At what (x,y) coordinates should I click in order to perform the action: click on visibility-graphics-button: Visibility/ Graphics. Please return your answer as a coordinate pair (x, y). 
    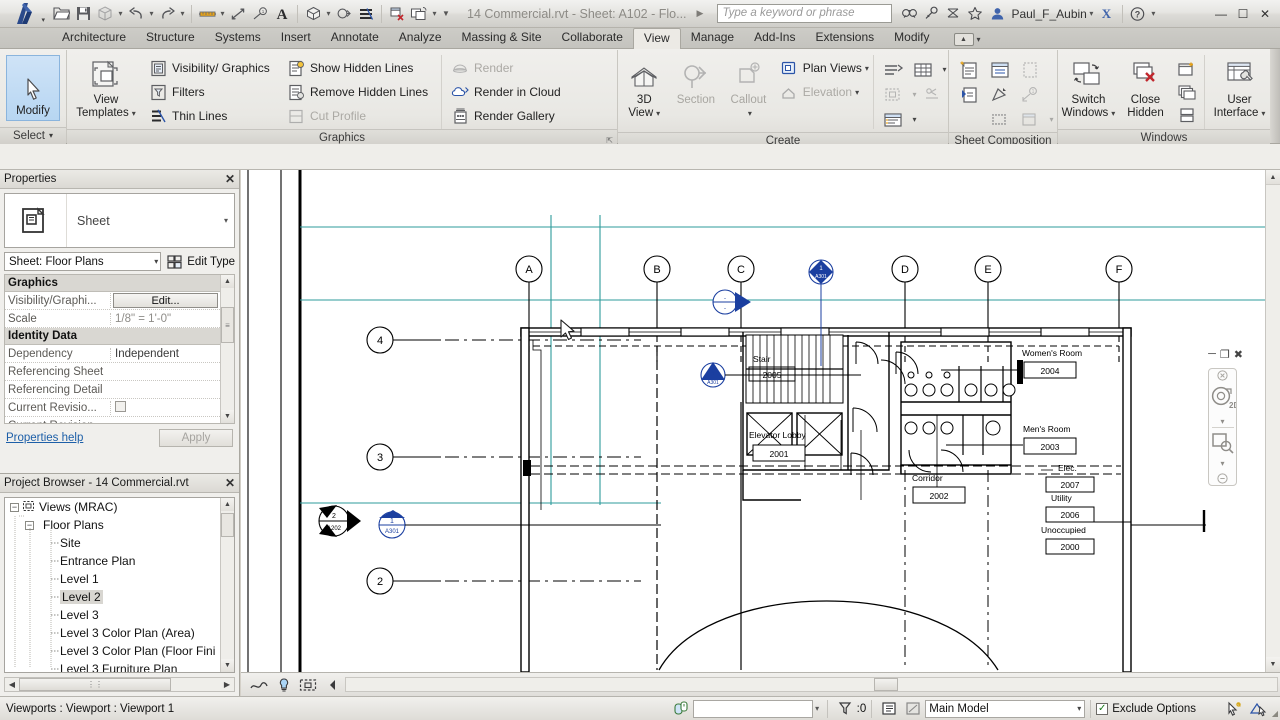
    Looking at the image, I should click on (214, 68).